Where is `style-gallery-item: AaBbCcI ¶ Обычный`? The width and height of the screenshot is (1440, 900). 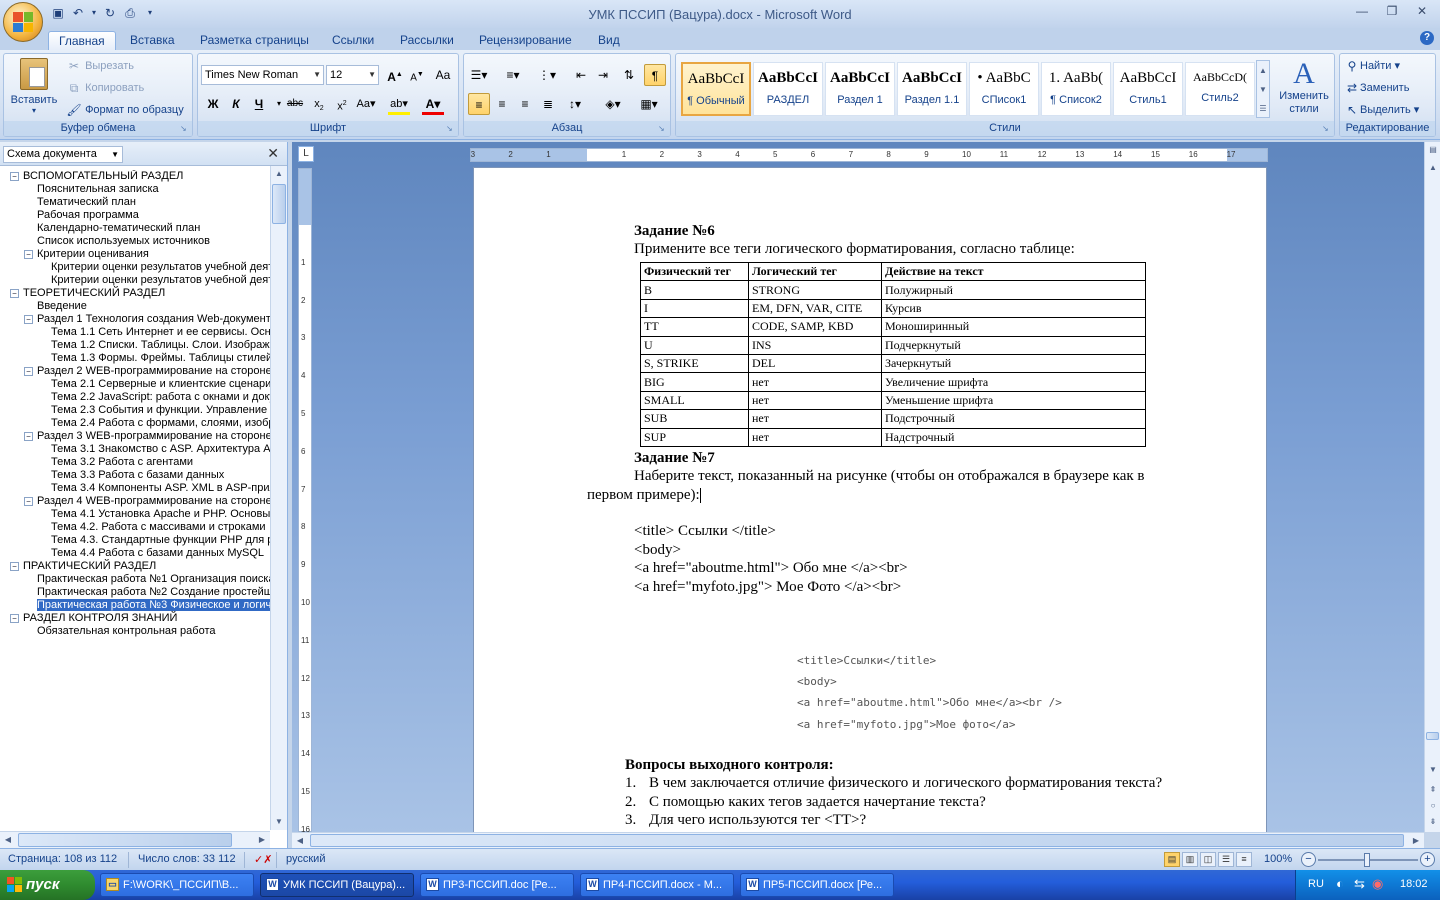 style-gallery-item: AaBbCcI ¶ Обычный is located at coordinates (716, 89).